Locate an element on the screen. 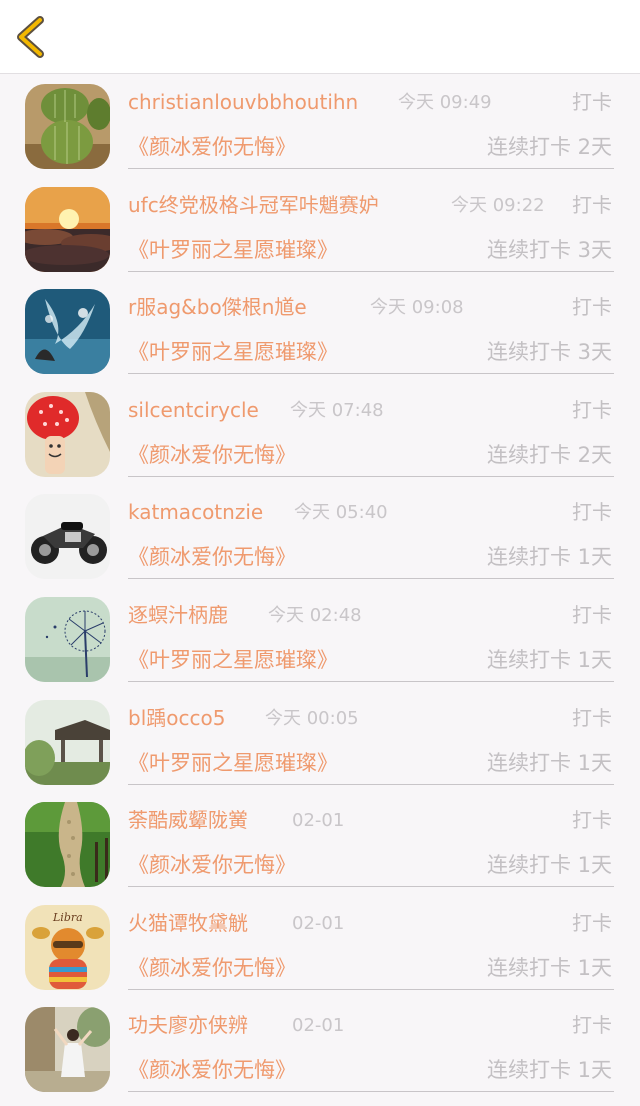 Image resolution: width=640 pixels, height=1106 pixels. list-item: bl踽occo5 今天 00:05 打卡 《叶罗丽之星愿璀璨》 连续打卡 1天 is located at coordinates (320, 741).